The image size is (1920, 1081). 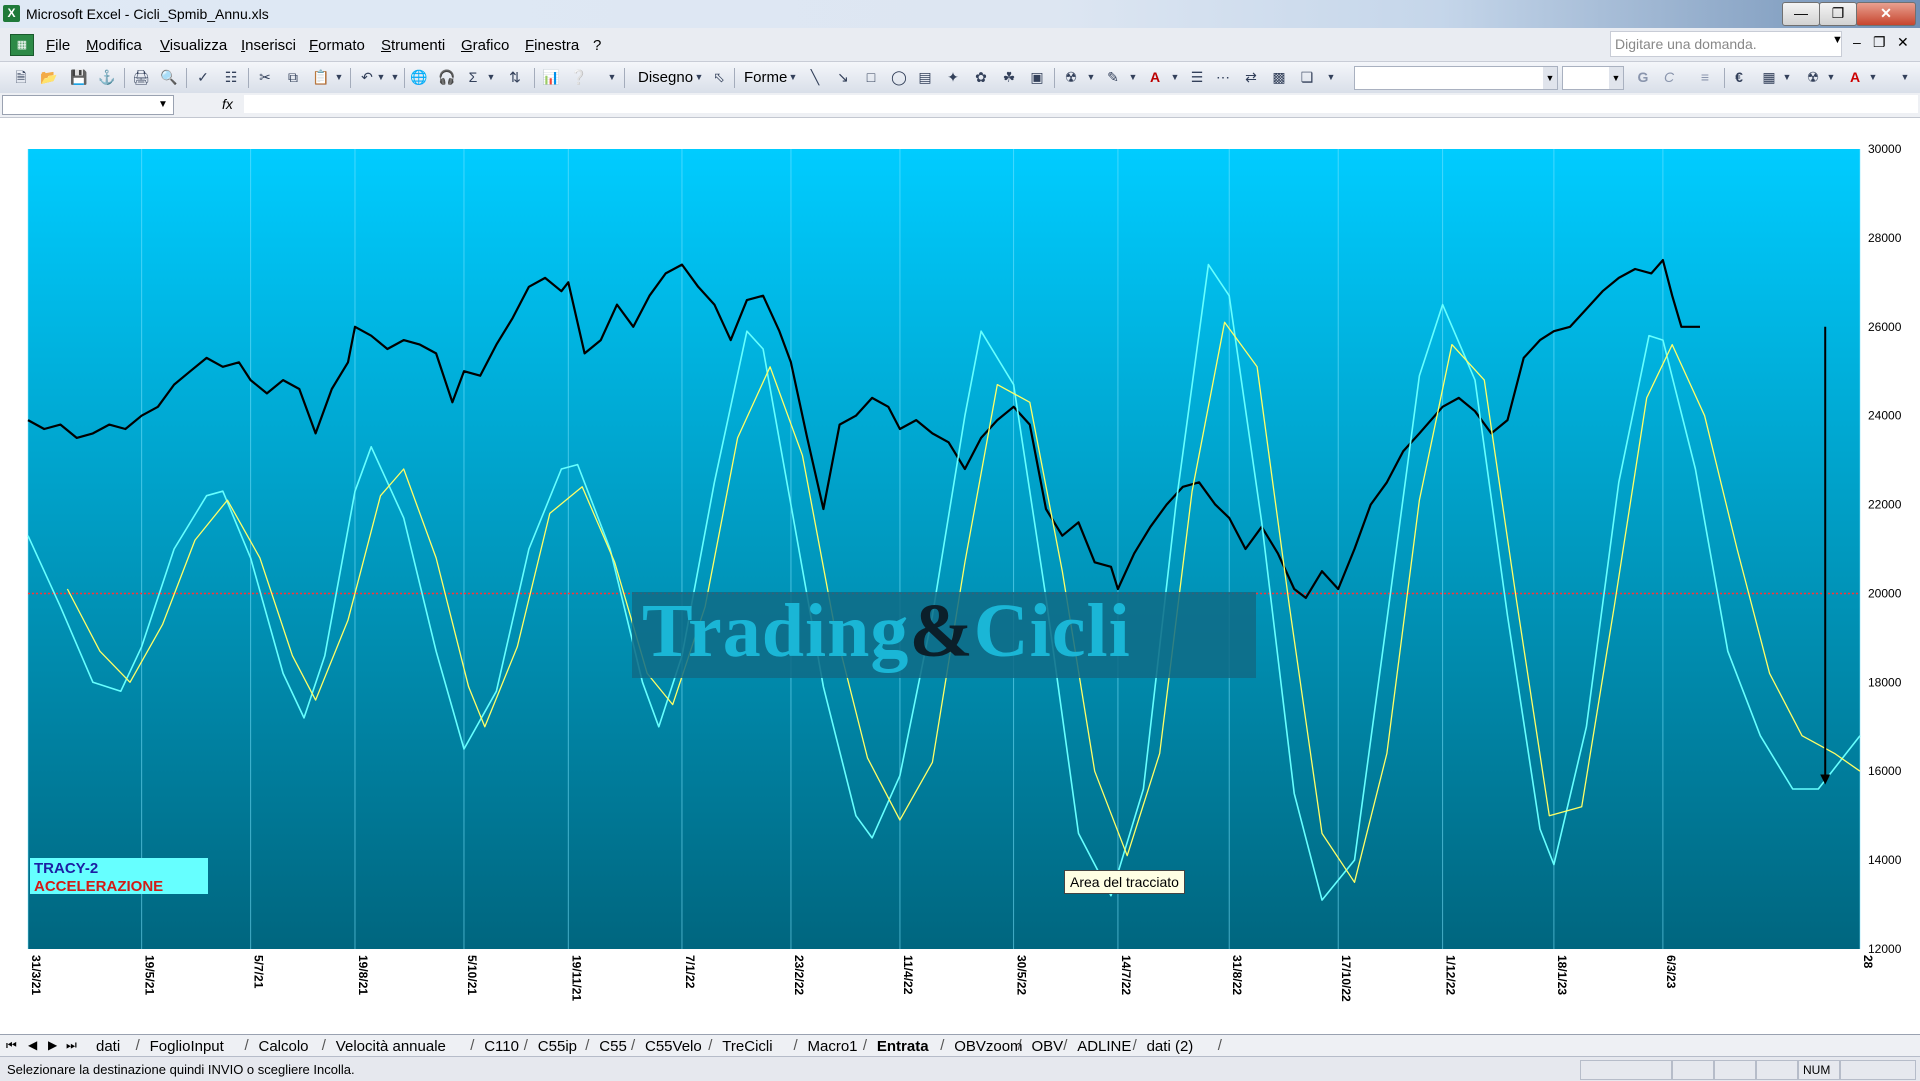 I want to click on menu-file: File, so click(x=58, y=45).